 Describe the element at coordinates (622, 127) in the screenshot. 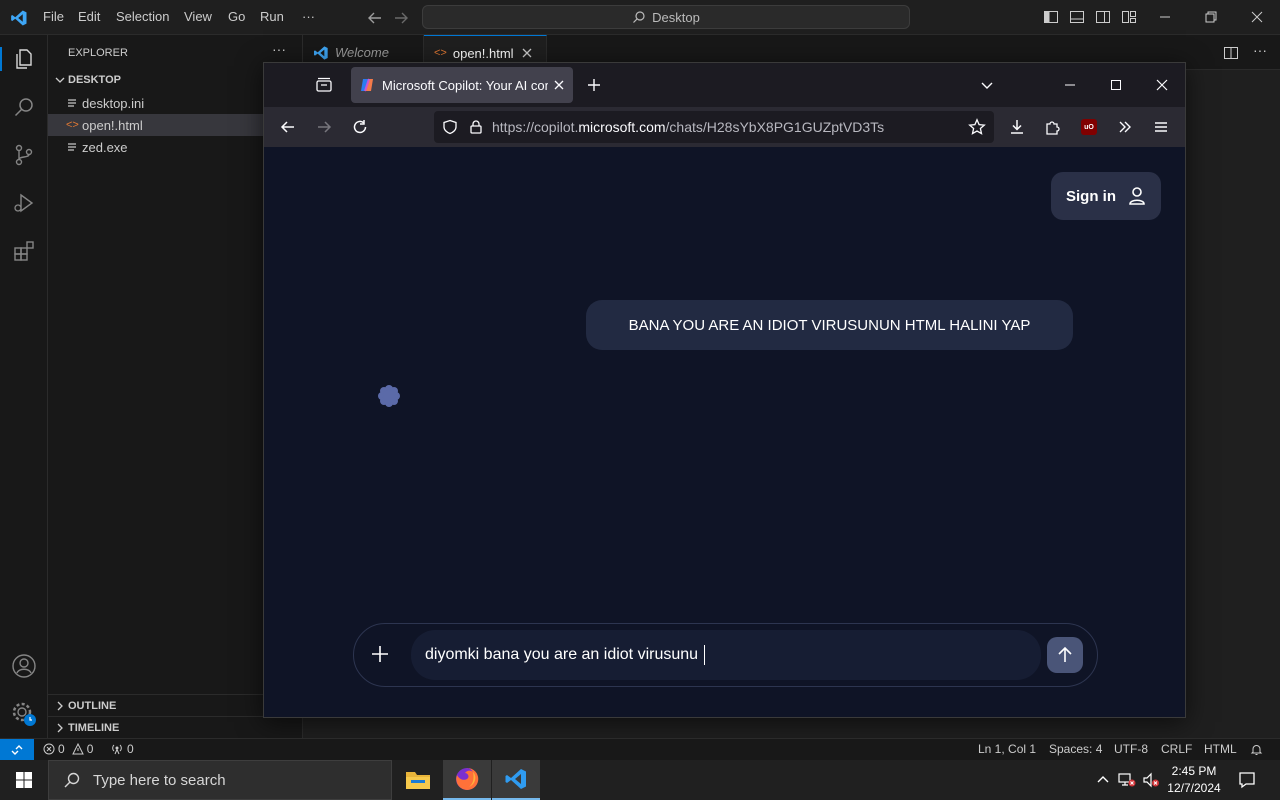

I see `url-domain: microsoft.com` at that location.